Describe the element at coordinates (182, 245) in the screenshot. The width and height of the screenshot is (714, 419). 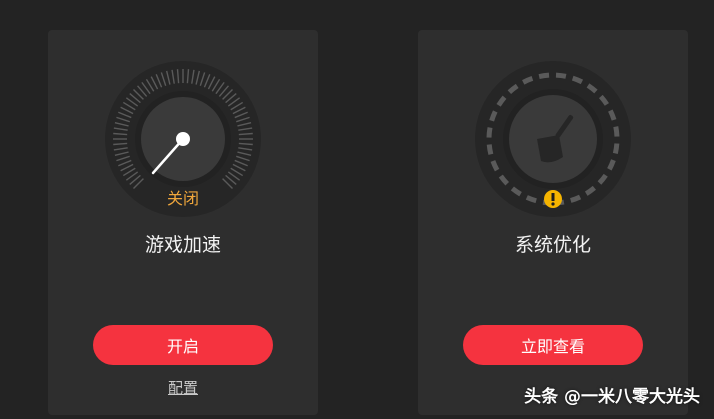
I see `game-boost-title: 游戏加速` at that location.